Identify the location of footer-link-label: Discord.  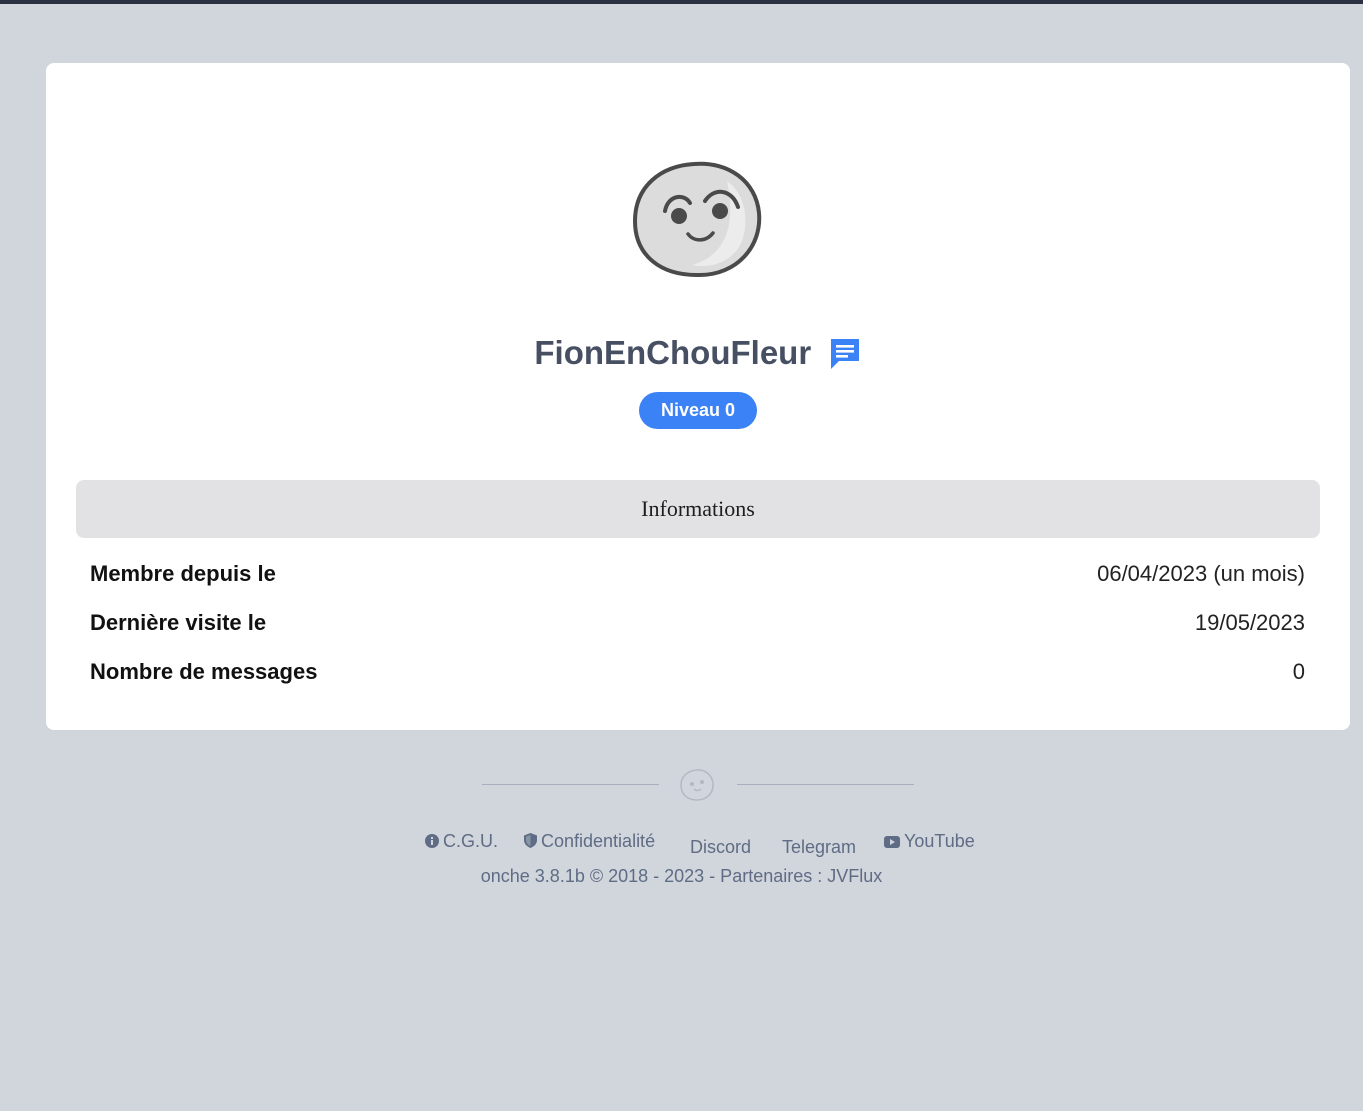
(721, 847).